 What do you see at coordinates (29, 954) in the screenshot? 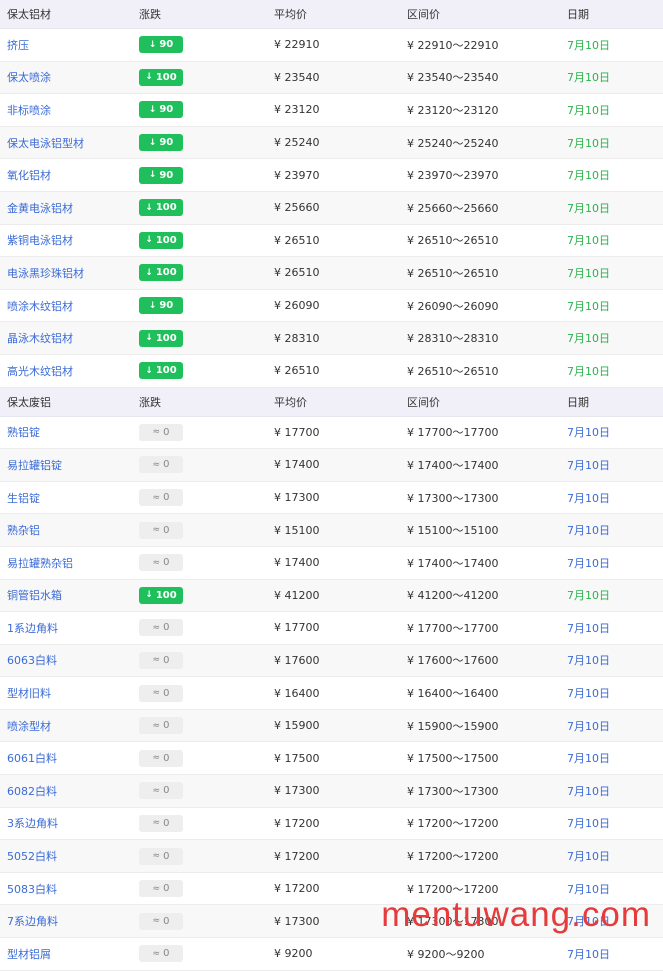
I see `product-link: 型材铝屑` at bounding box center [29, 954].